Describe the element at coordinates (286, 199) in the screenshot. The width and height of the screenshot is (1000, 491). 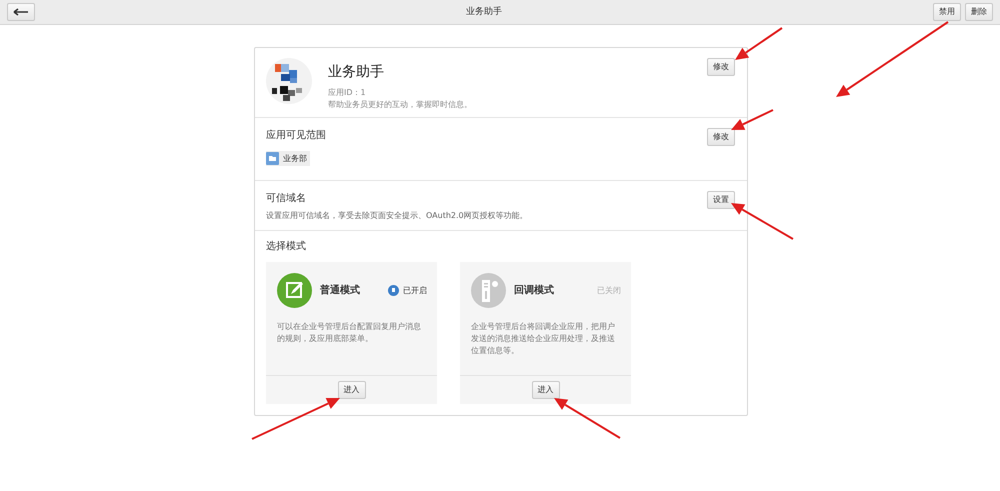
I see `section-title: 可信域名` at that location.